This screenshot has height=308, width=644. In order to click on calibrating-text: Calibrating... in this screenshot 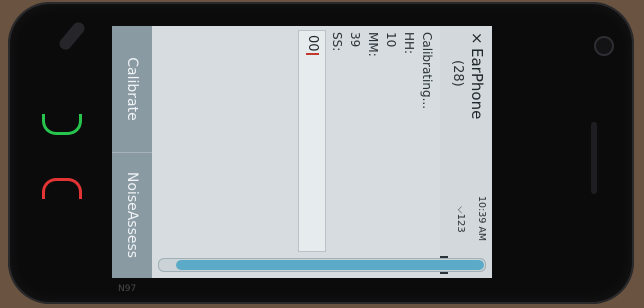, I will do `click(427, 71)`.